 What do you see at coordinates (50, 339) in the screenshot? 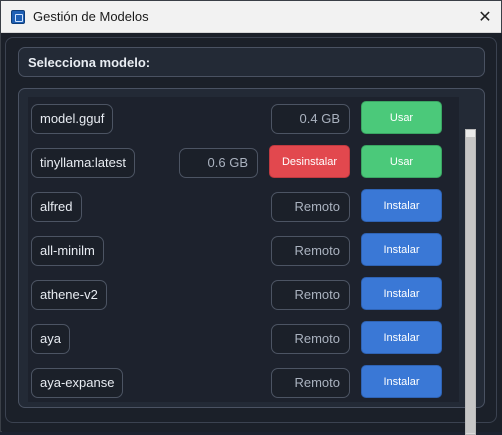
I see `model-name: aya` at bounding box center [50, 339].